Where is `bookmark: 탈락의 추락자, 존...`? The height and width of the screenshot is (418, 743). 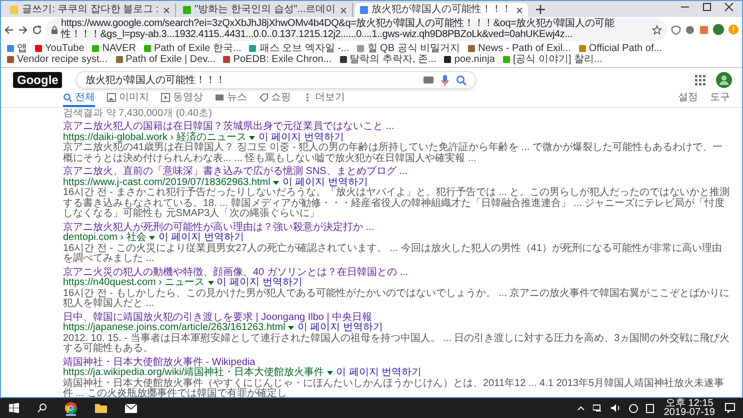 bookmark: 탈락의 추락자, 존... is located at coordinates (388, 59).